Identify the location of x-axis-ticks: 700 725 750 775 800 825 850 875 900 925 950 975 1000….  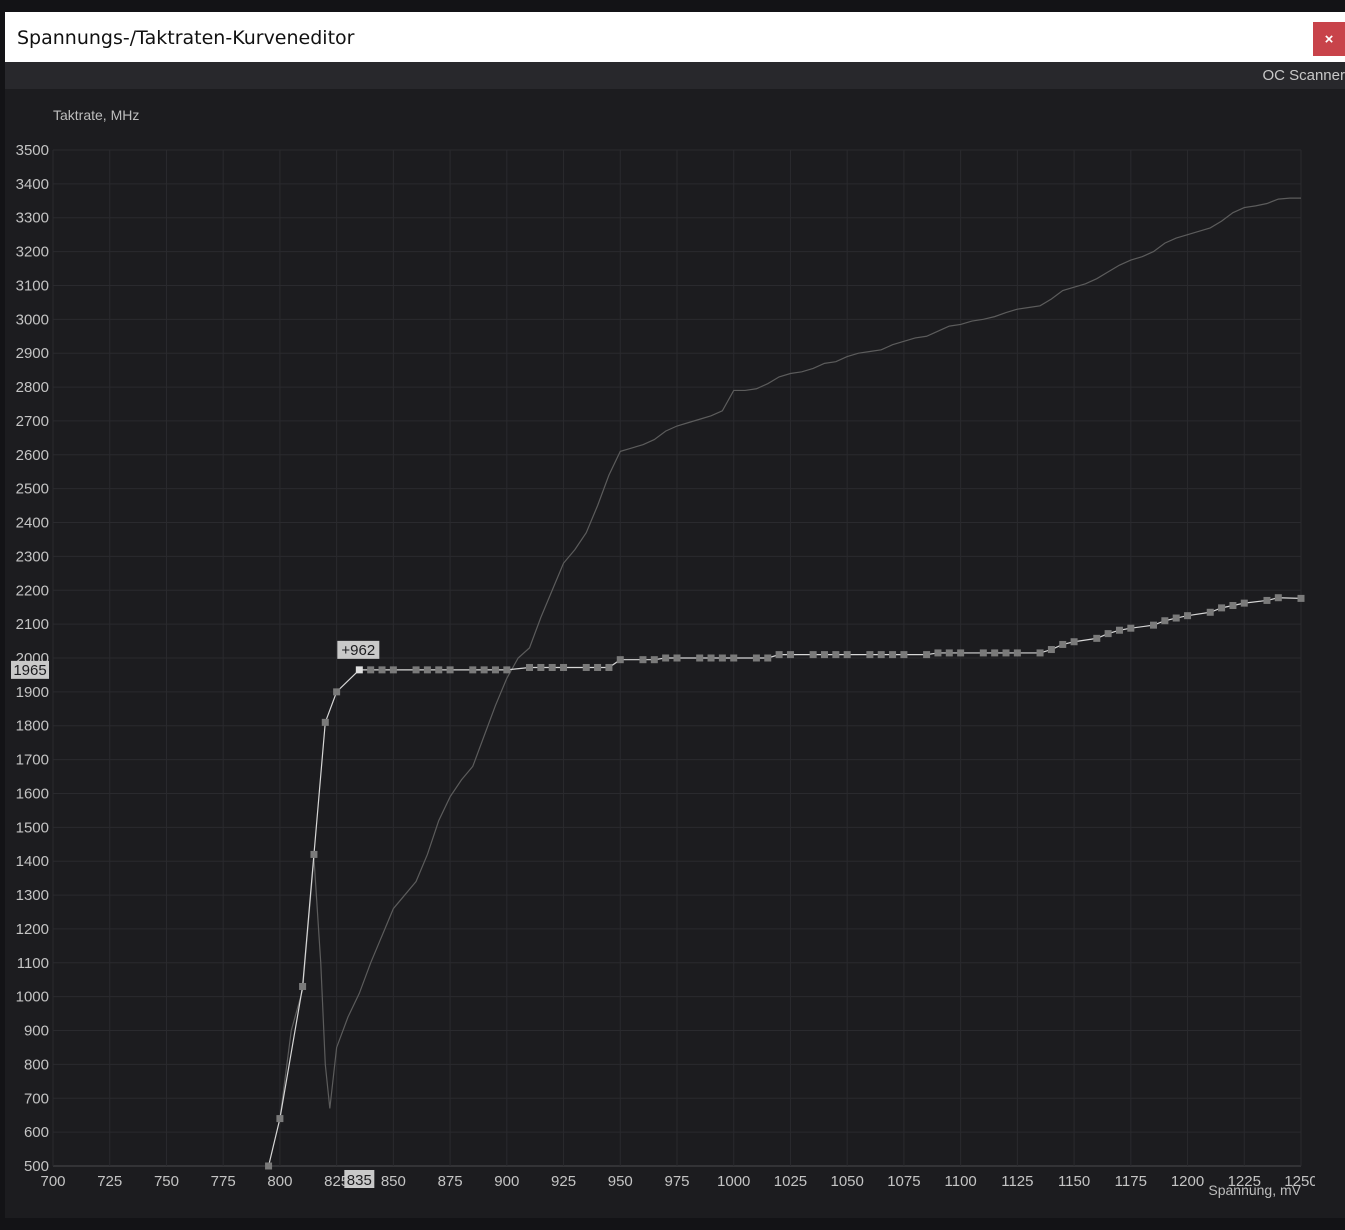
(677, 1181).